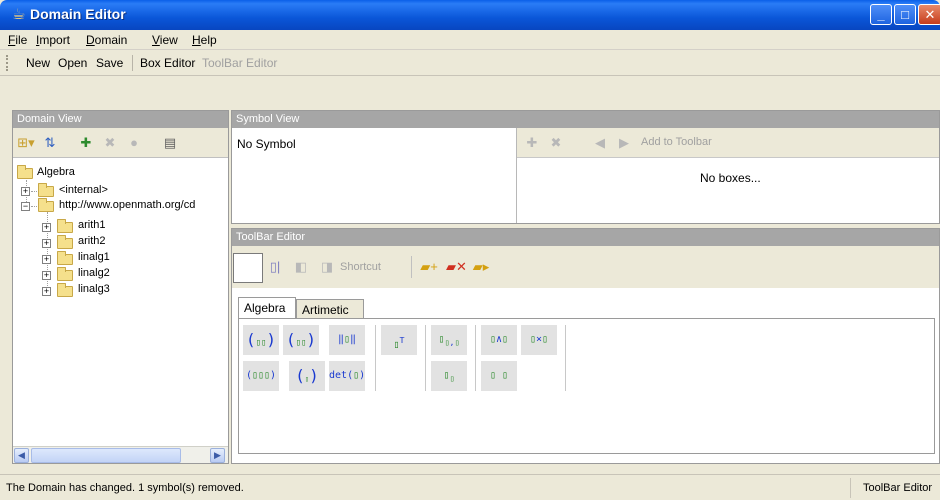 The width and height of the screenshot is (940, 500). Describe the element at coordinates (556, 143) in the screenshot. I see `remove-box-icon: ✖` at that location.